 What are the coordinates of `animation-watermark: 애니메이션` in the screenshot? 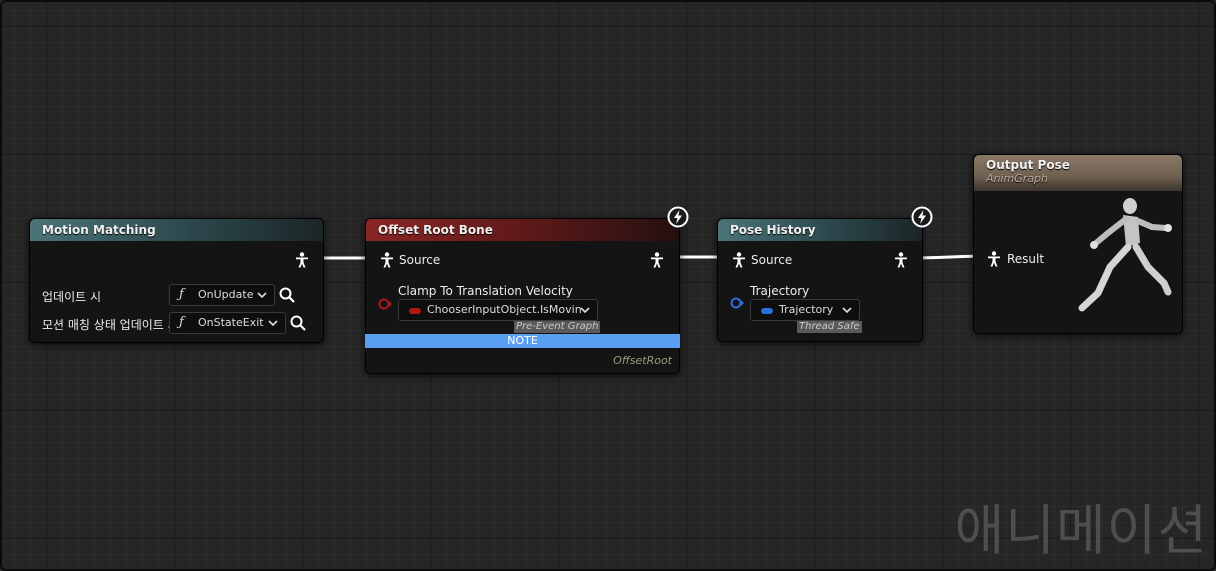 It's located at (1081, 530).